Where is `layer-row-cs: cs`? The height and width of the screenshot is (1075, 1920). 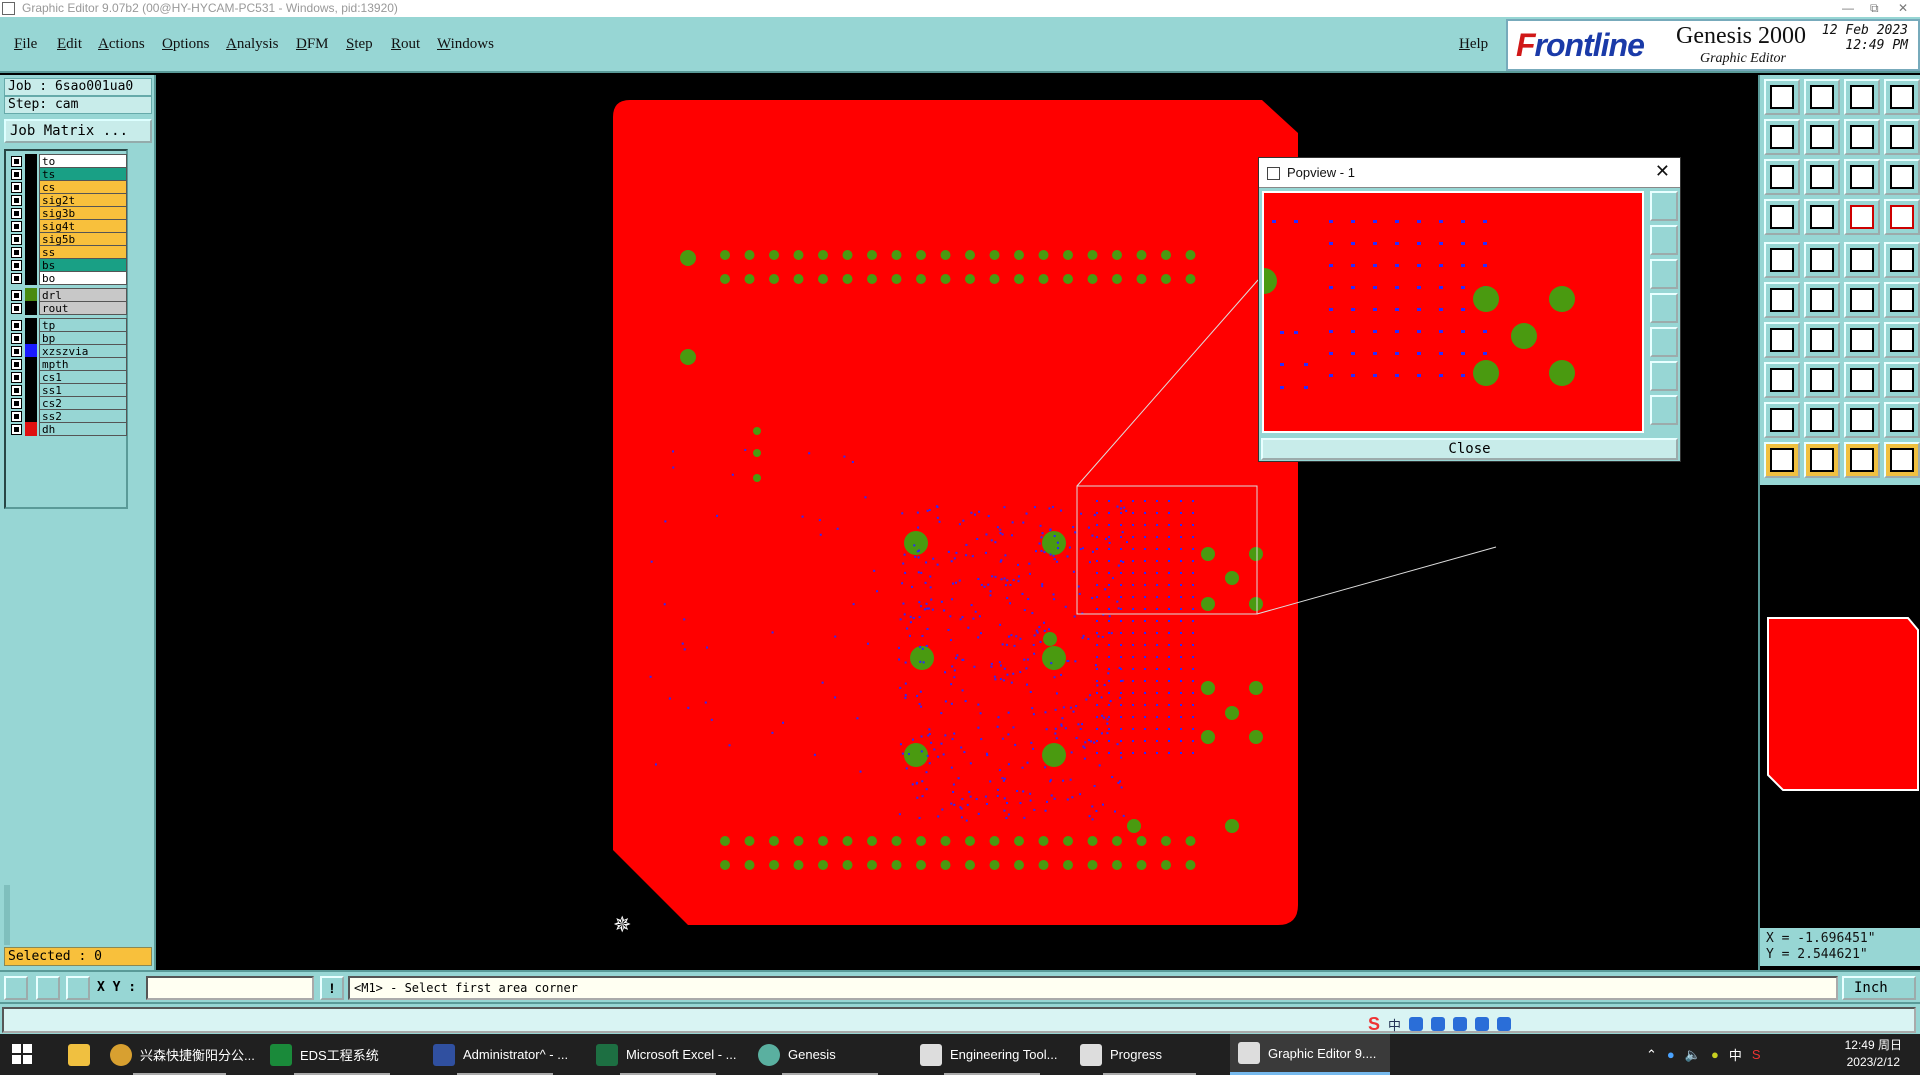
layer-row-cs: cs is located at coordinates (68, 187).